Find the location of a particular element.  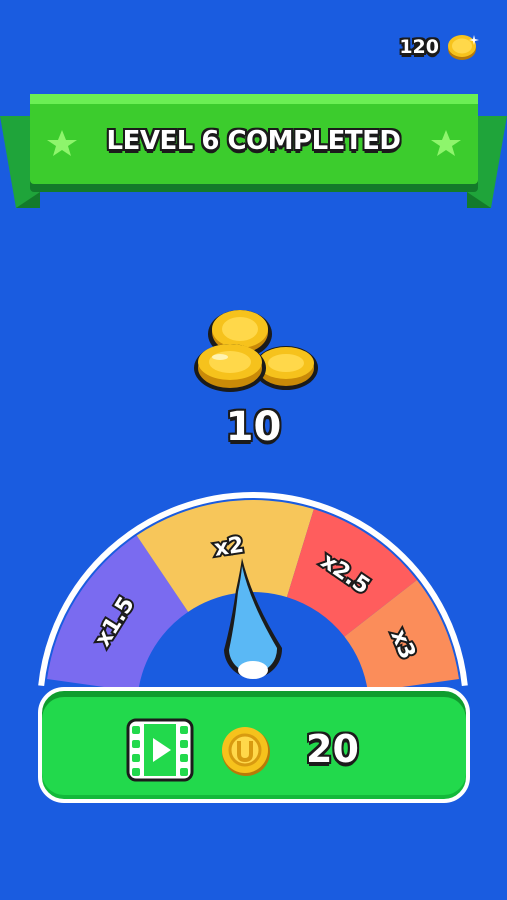

video-play-icon is located at coordinates (160, 750).